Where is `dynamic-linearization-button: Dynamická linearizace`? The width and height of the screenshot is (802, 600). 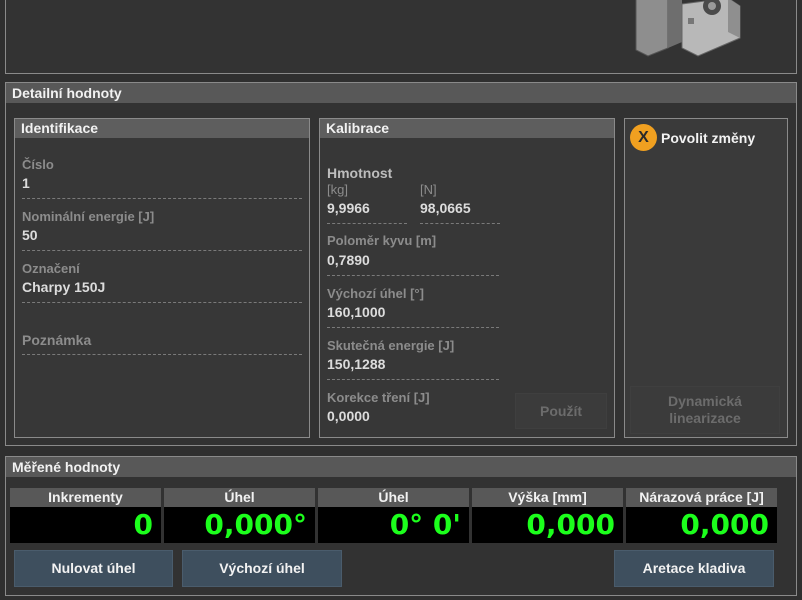
dynamic-linearization-button: Dynamická linearizace is located at coordinates (705, 410).